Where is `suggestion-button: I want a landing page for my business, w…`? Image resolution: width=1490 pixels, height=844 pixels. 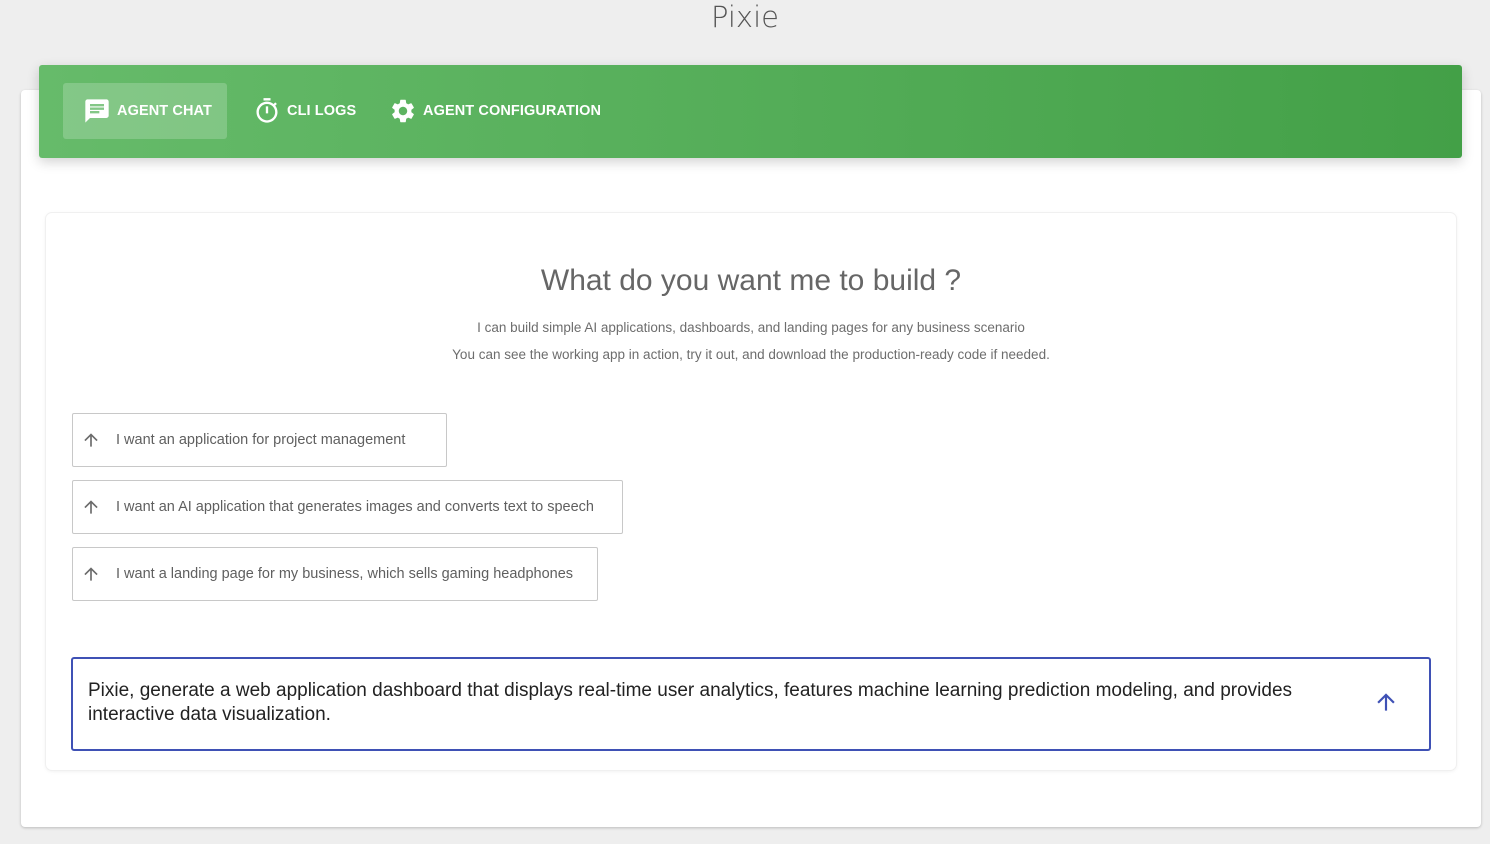 suggestion-button: I want a landing page for my business, w… is located at coordinates (335, 574).